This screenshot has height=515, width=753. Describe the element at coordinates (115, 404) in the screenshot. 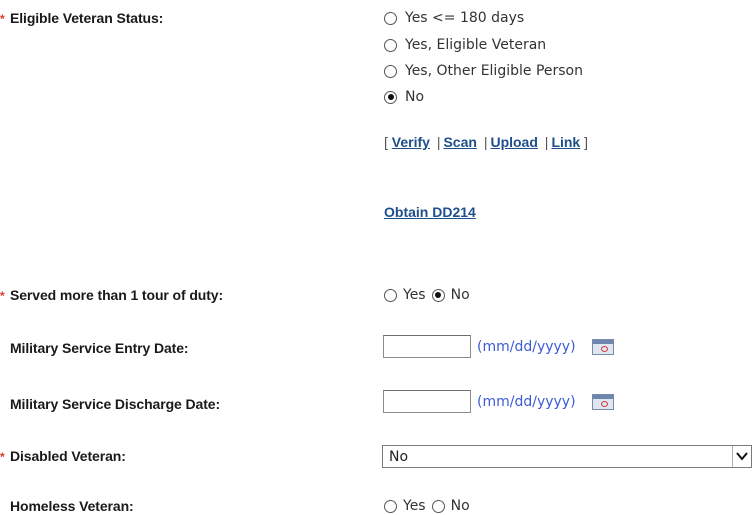

I see `discharge-date-label: Military Service Discharge Date:` at that location.